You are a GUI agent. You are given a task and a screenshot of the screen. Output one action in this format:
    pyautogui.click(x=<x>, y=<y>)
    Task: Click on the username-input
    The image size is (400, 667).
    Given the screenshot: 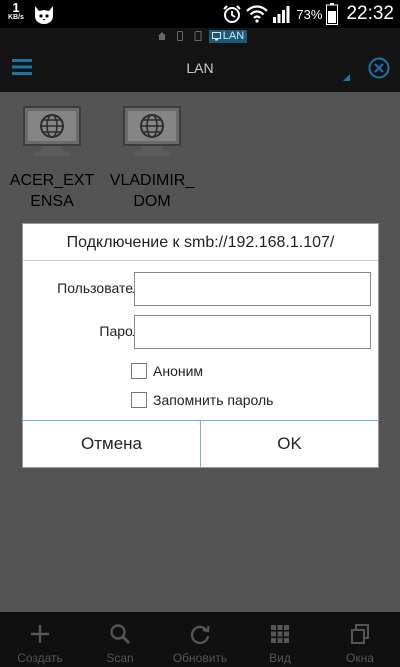 What is the action you would take?
    pyautogui.click(x=252, y=289)
    